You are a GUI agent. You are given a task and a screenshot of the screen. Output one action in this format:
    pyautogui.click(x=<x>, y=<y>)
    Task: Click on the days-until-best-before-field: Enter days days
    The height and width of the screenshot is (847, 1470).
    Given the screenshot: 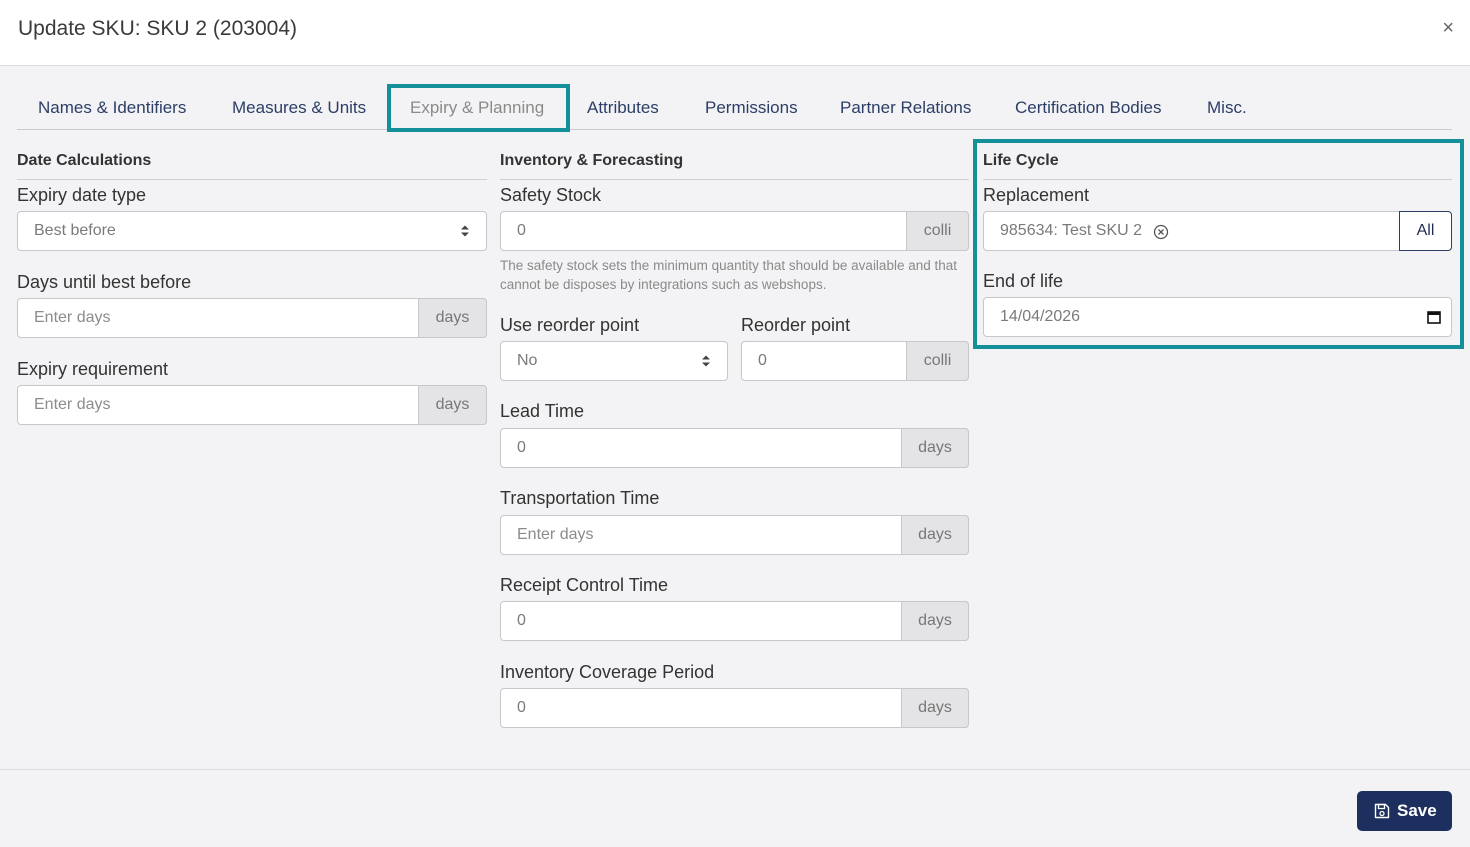 What is the action you would take?
    pyautogui.click(x=252, y=318)
    